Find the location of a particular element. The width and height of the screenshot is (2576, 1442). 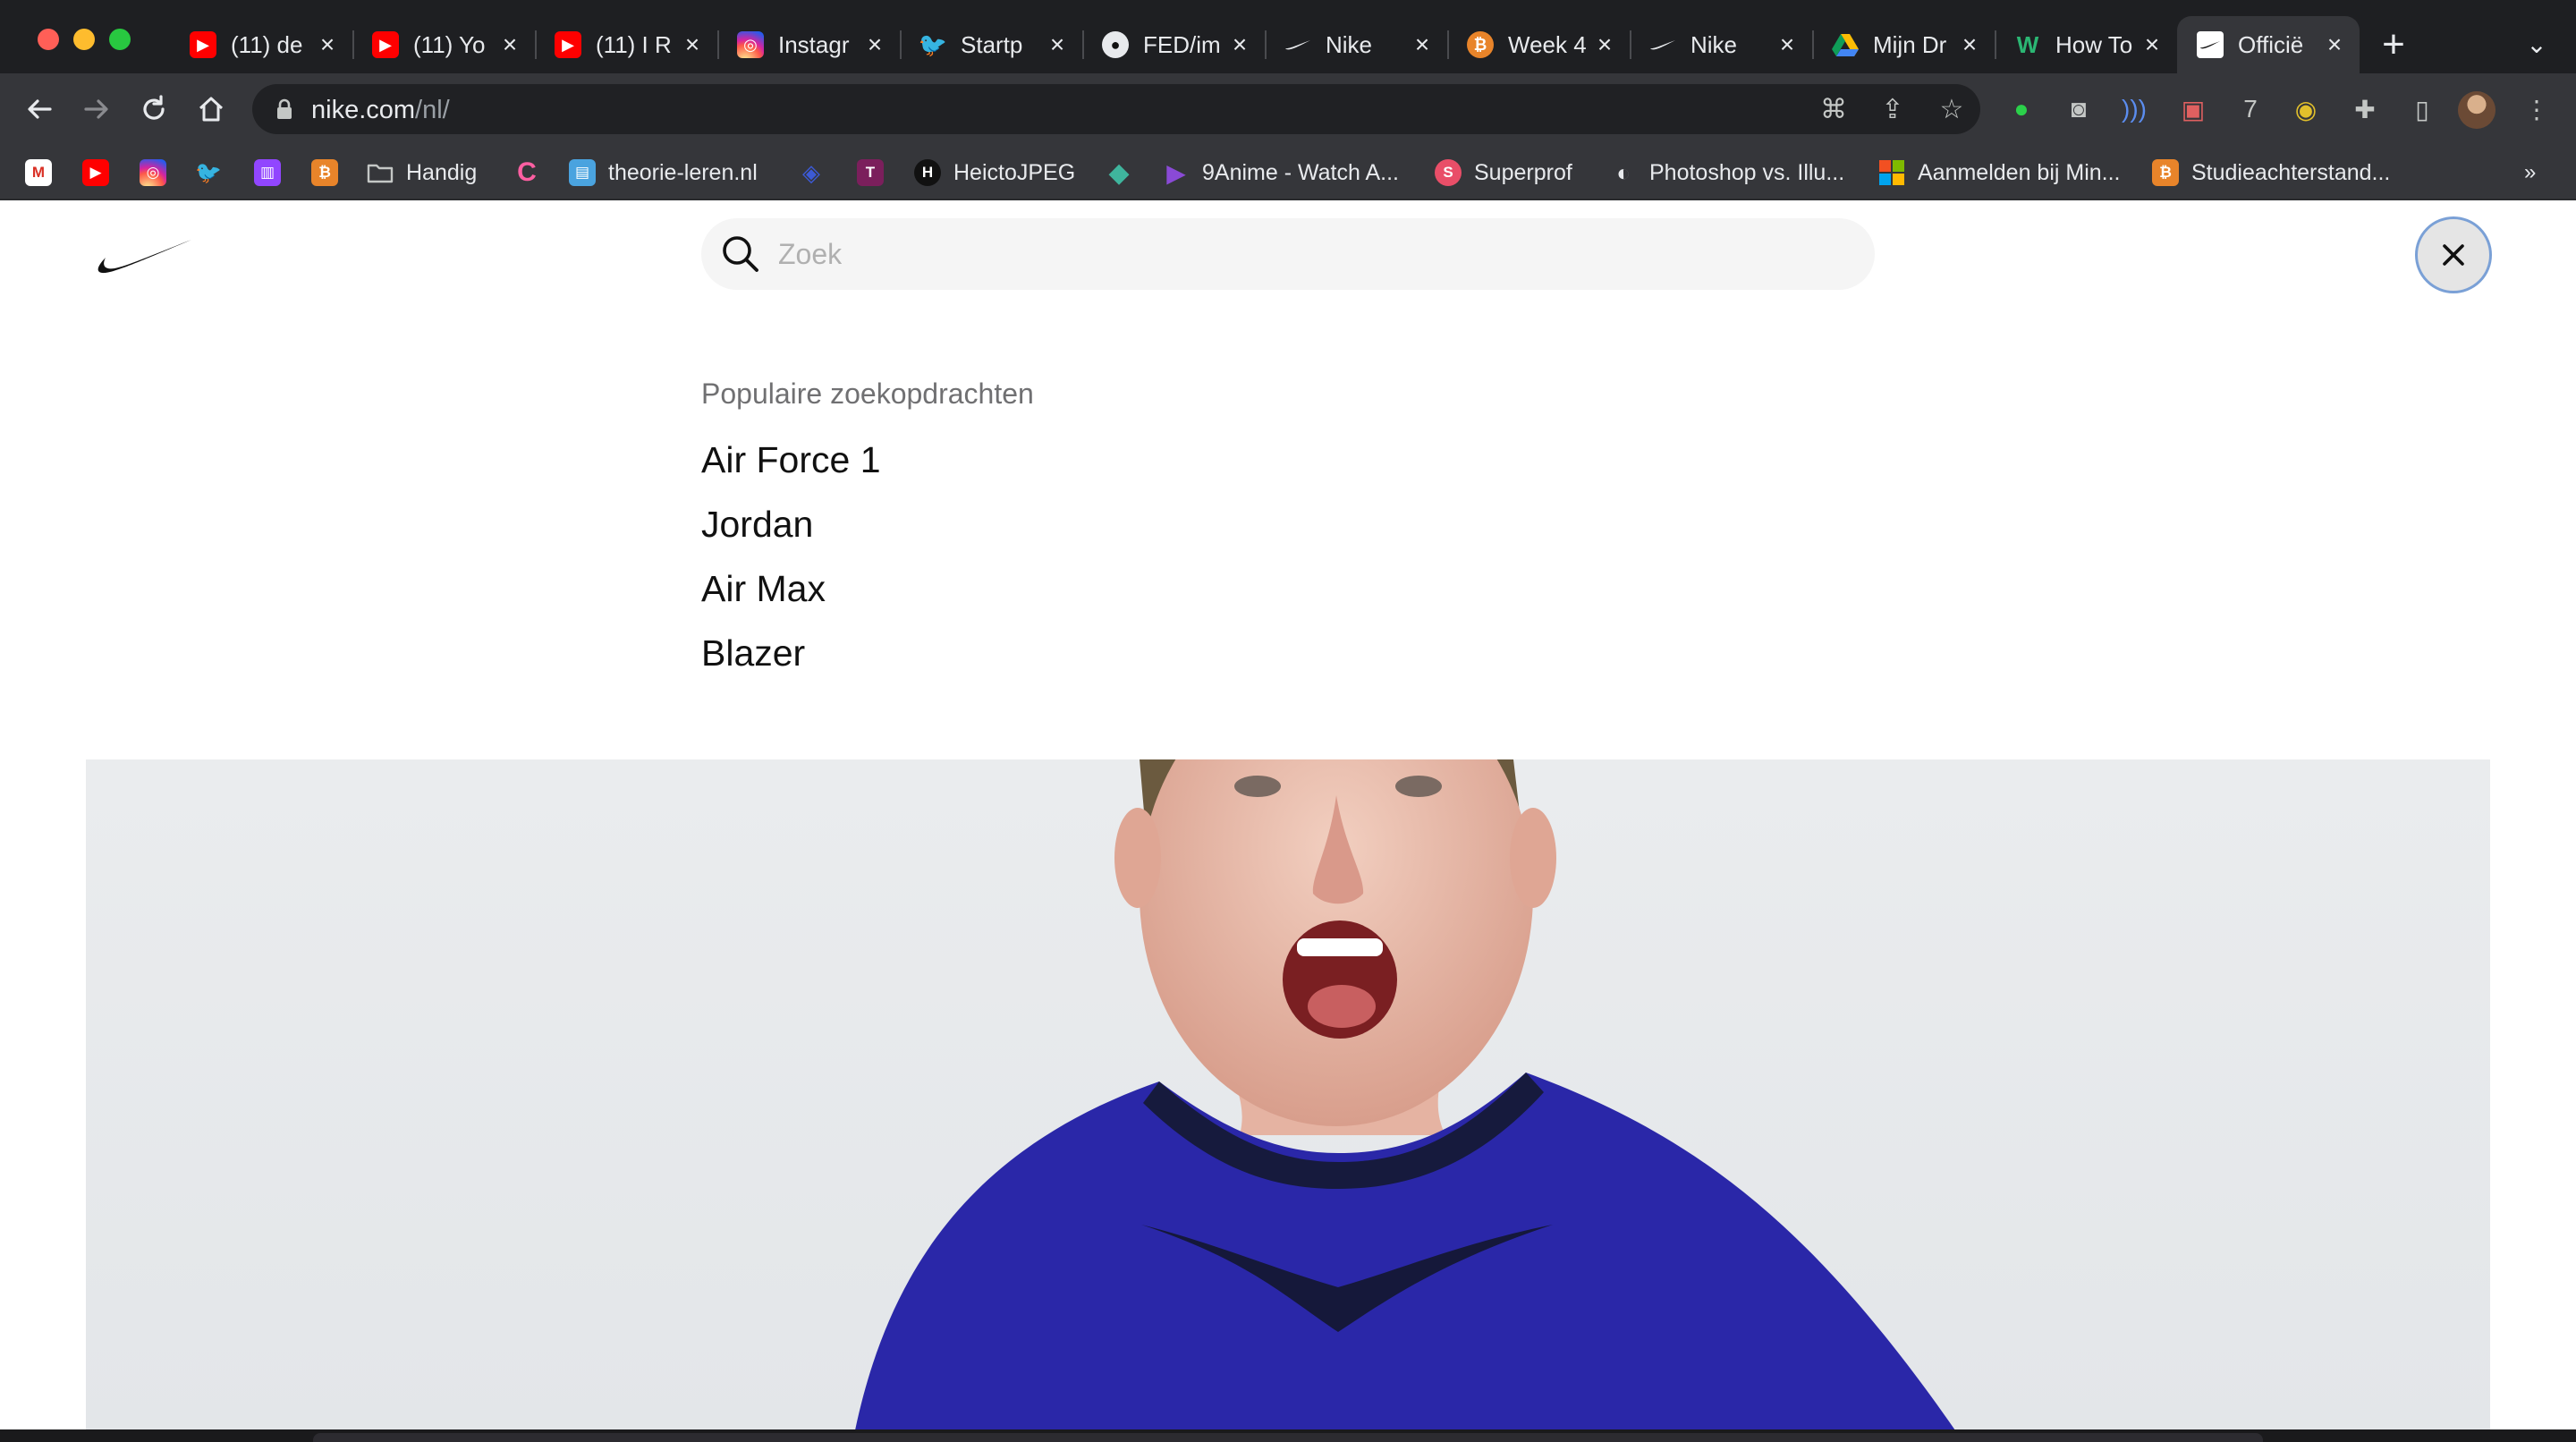

bookmark-twitch: ▥ is located at coordinates (267, 173).